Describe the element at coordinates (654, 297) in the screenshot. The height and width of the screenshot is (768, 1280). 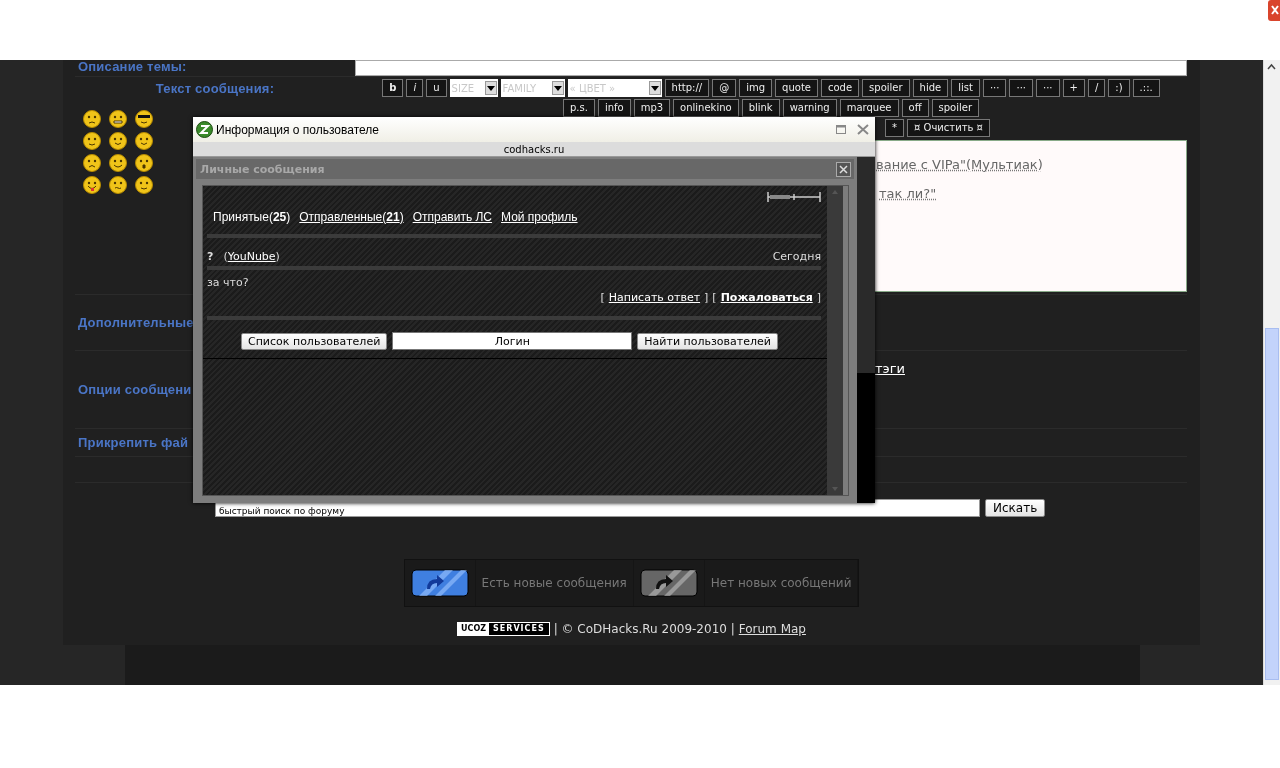
I see `action-link: Написать ответ` at that location.